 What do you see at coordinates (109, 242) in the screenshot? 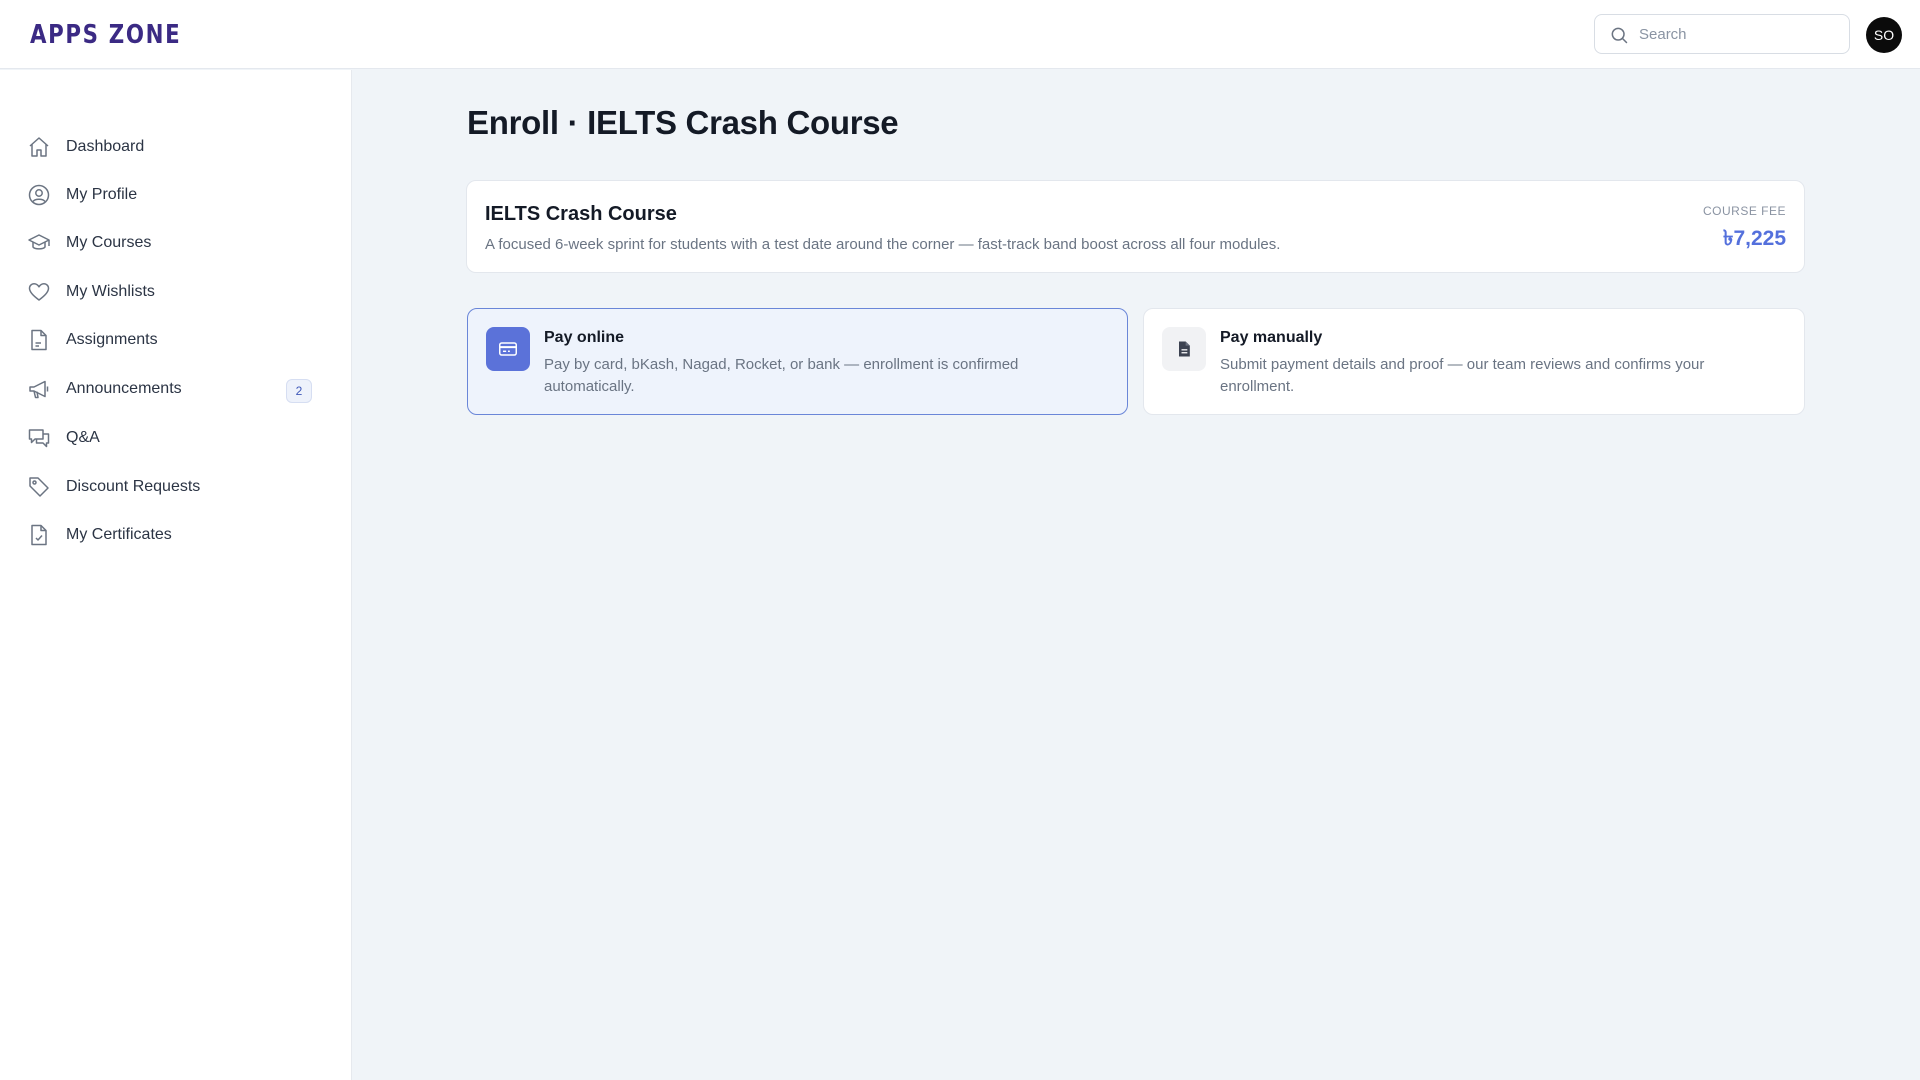
I see `sidebar-item-label: My Courses` at bounding box center [109, 242].